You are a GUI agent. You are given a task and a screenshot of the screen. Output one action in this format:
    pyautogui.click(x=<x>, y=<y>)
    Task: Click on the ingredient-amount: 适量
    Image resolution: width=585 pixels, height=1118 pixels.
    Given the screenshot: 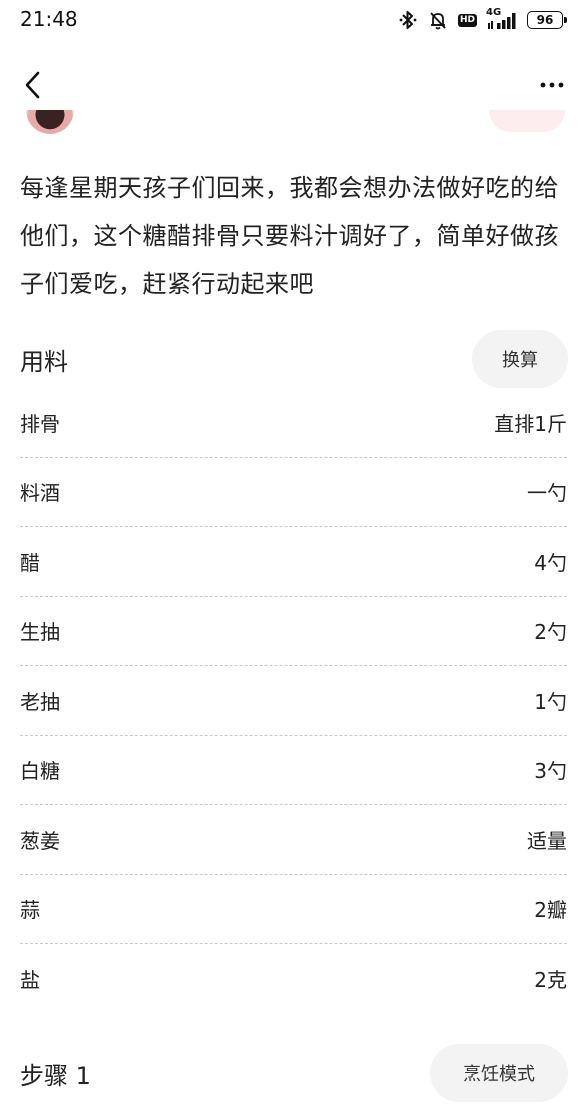 What is the action you would take?
    pyautogui.click(x=547, y=840)
    